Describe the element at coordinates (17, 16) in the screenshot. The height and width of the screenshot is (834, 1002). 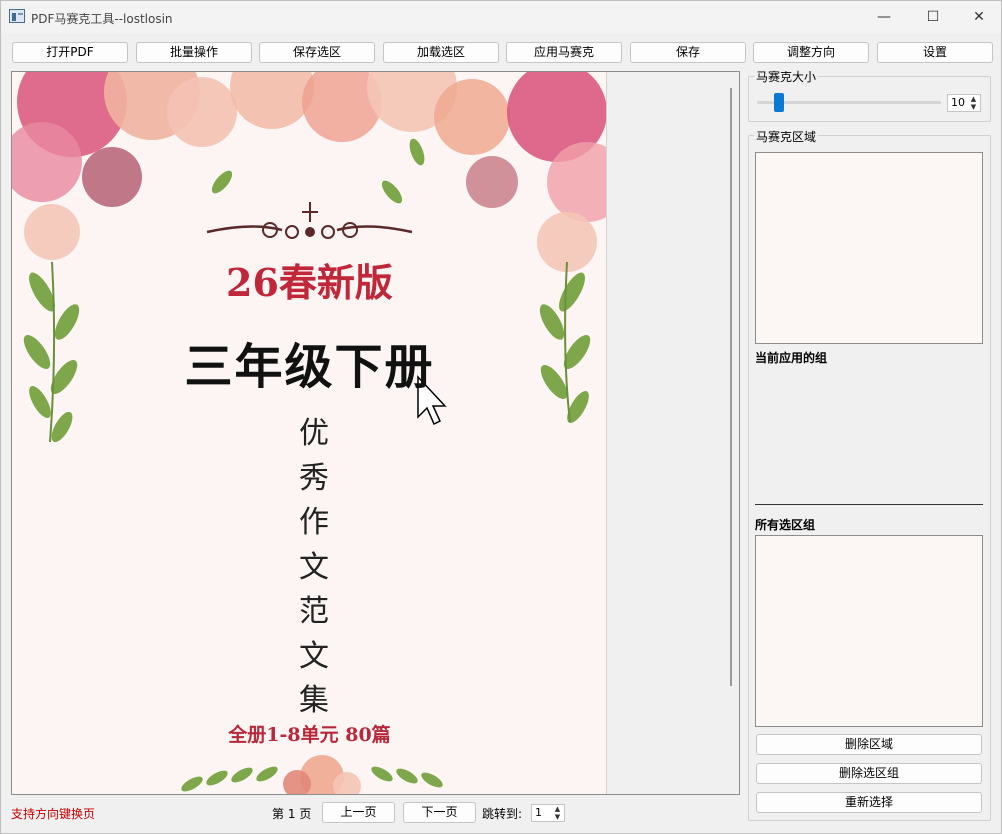
I see `app-icon` at that location.